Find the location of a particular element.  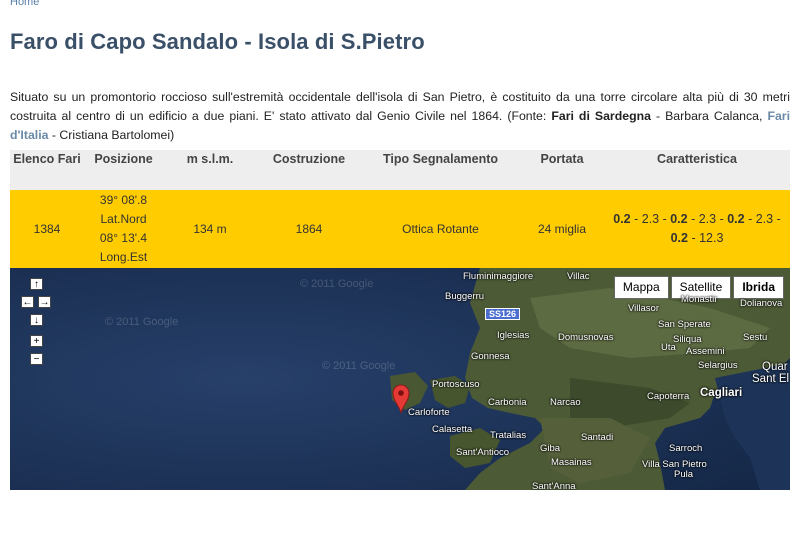

cell-costruzione: 1864 is located at coordinates (309, 229).